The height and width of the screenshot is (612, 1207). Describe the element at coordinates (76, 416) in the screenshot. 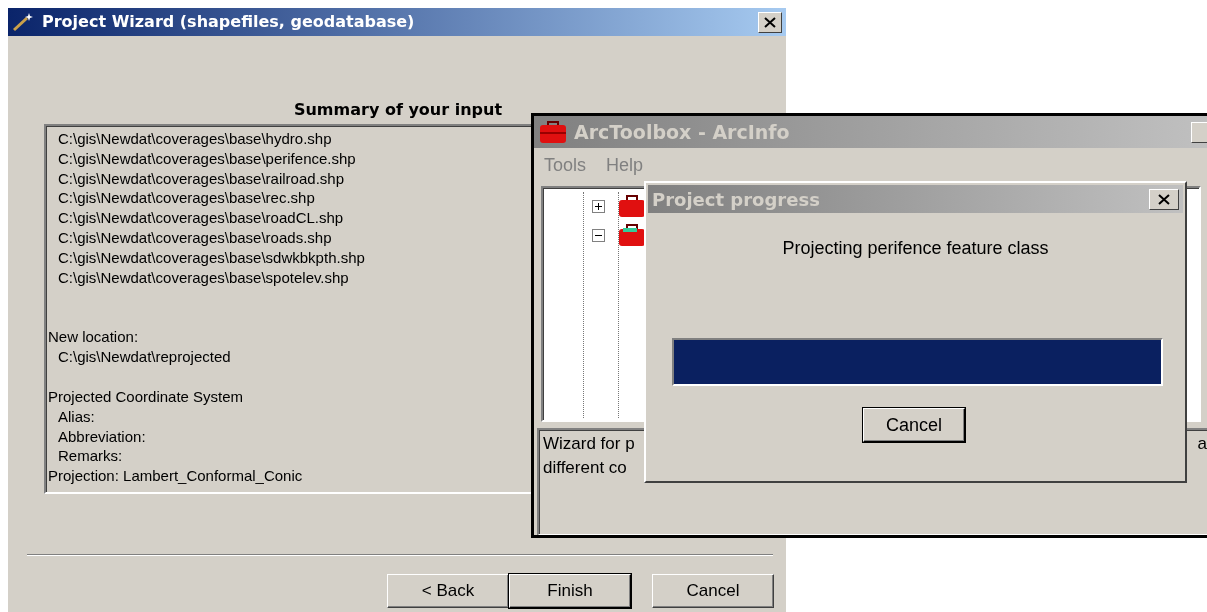

I see `summary-line: Alias:` at that location.